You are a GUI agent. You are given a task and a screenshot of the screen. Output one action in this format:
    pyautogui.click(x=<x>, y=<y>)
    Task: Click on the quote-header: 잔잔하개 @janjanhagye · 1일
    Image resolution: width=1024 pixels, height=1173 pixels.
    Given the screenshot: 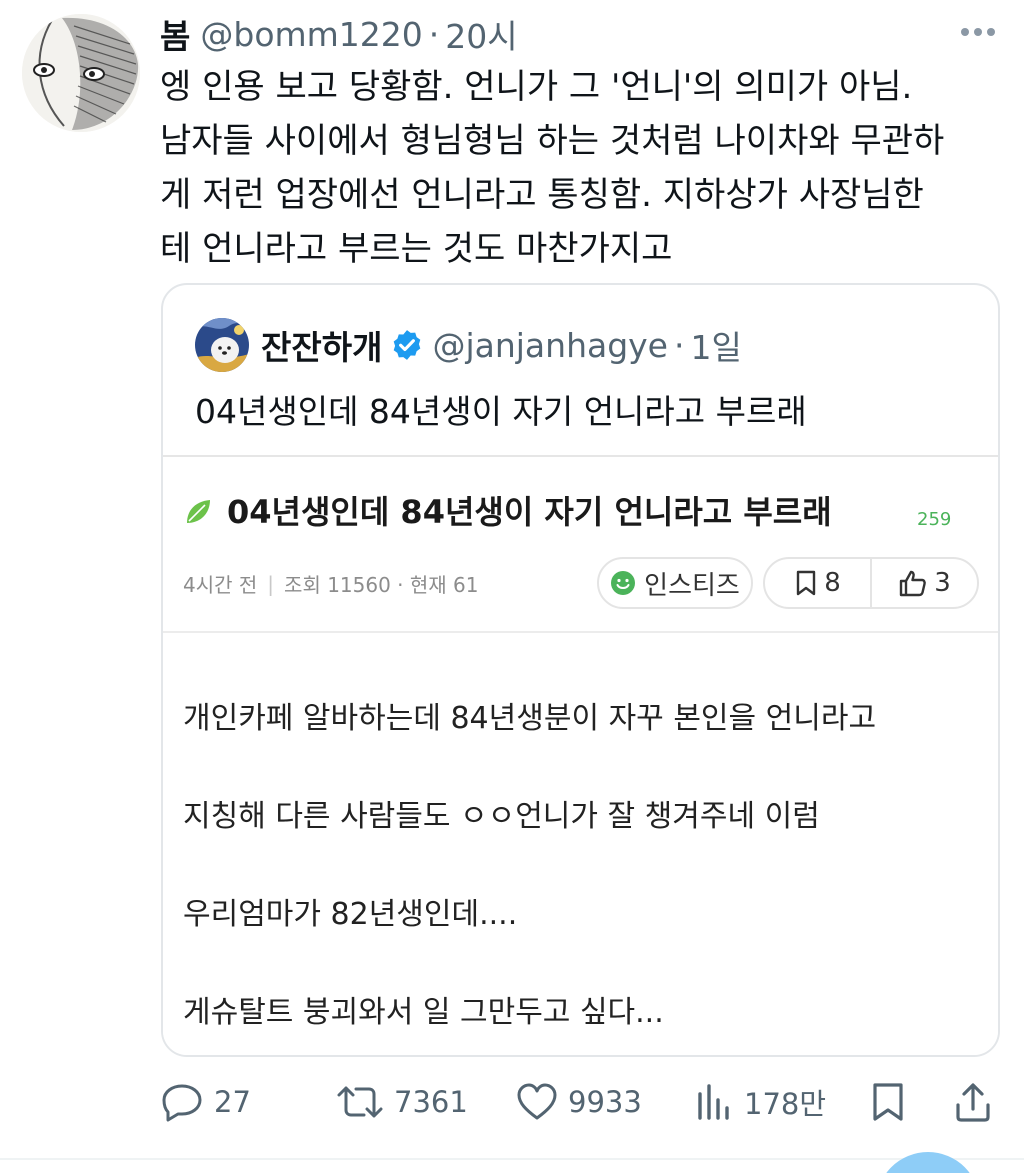 What is the action you would take?
    pyautogui.click(x=468, y=345)
    